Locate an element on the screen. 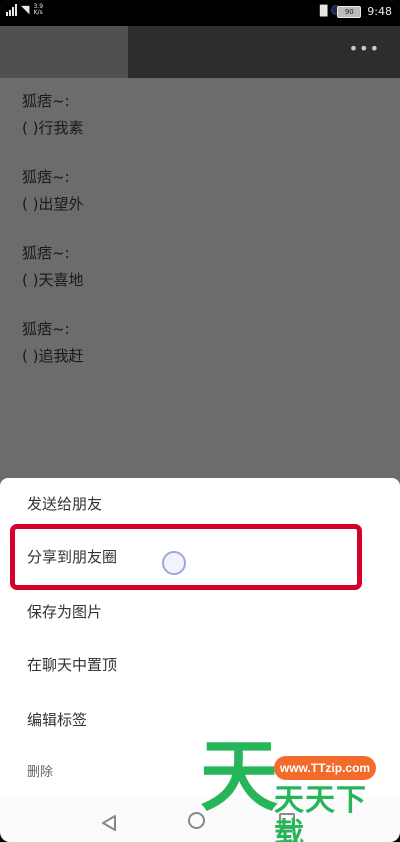 The image size is (400, 842). menu-item-delete: 删除 is located at coordinates (40, 773).